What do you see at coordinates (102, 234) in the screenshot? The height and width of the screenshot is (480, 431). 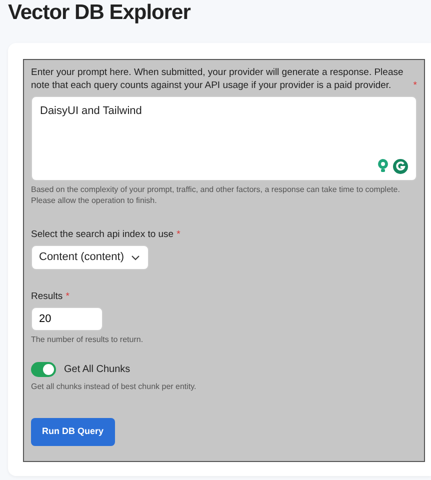 I see `field-label: Select the search api index to use` at bounding box center [102, 234].